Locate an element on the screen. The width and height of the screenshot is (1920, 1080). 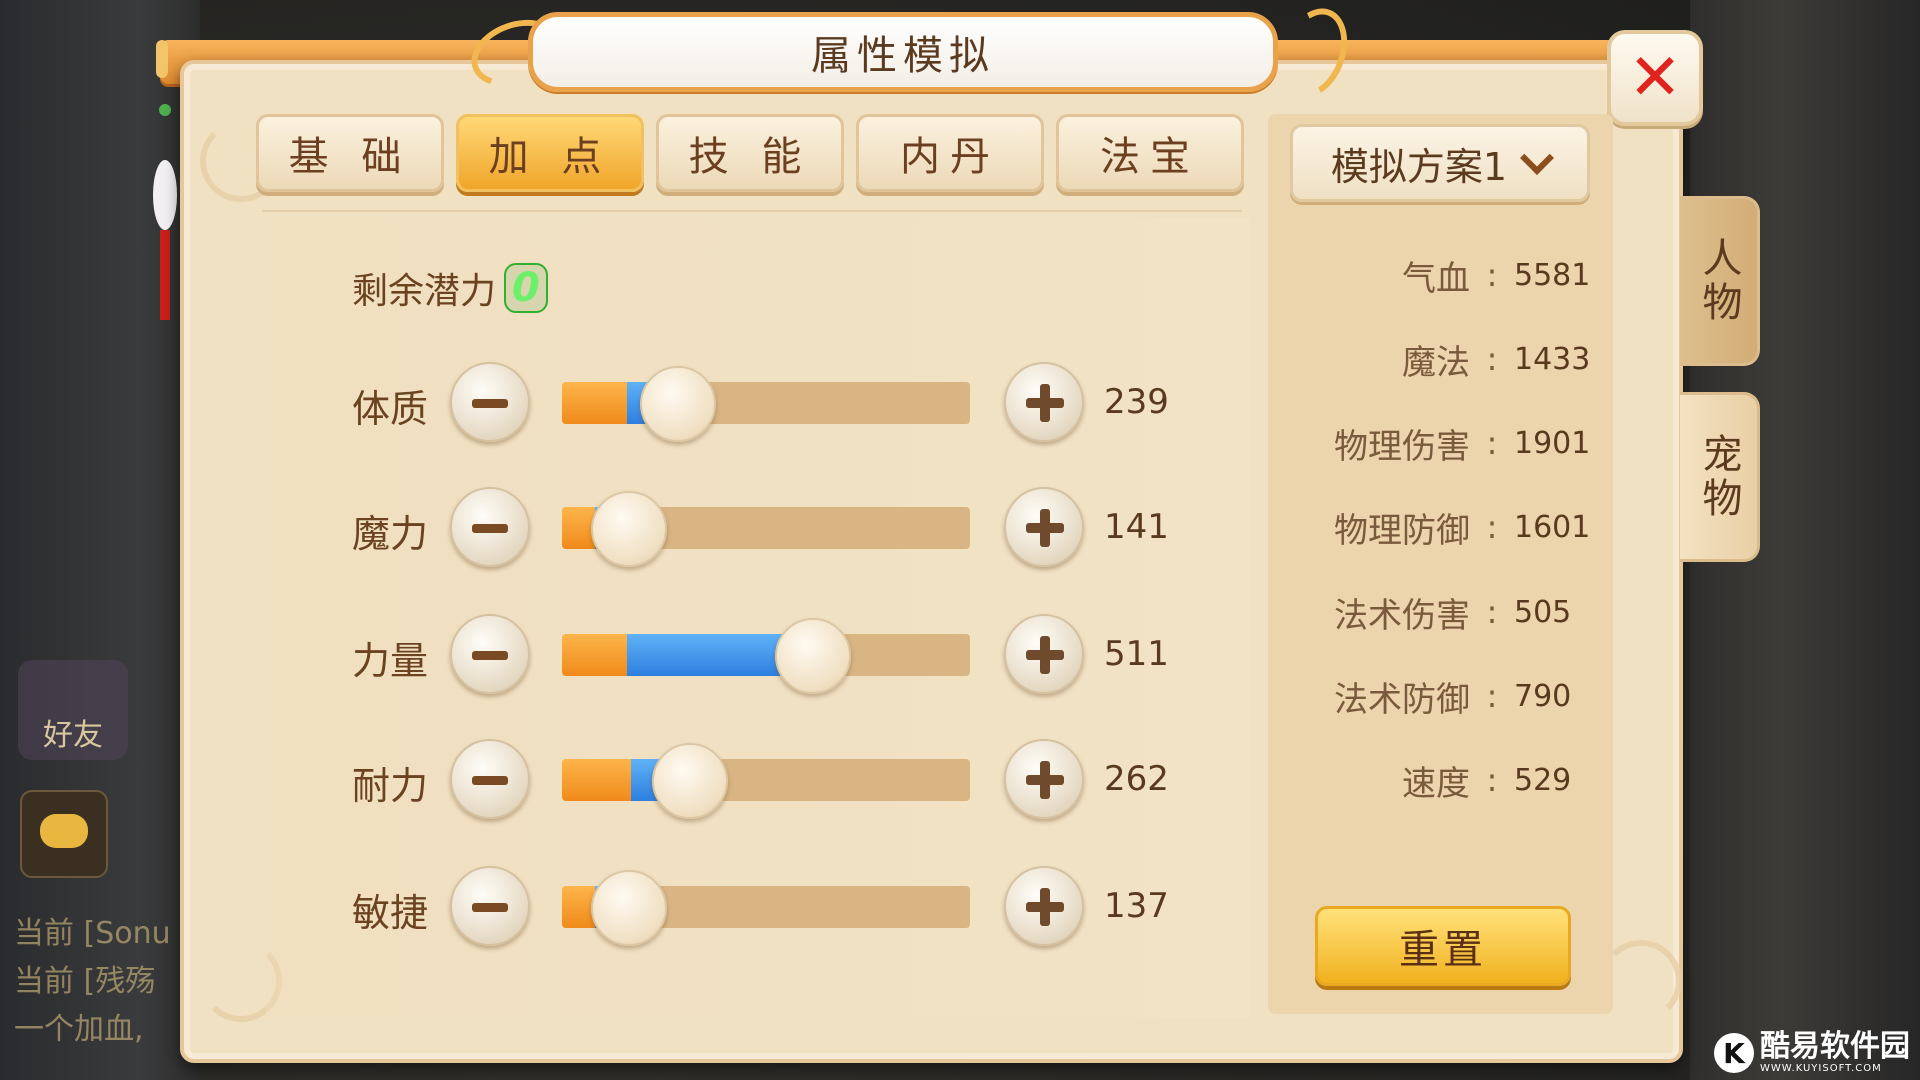
stat-row-speed: 速度 : 529 is located at coordinates (1445, 780).